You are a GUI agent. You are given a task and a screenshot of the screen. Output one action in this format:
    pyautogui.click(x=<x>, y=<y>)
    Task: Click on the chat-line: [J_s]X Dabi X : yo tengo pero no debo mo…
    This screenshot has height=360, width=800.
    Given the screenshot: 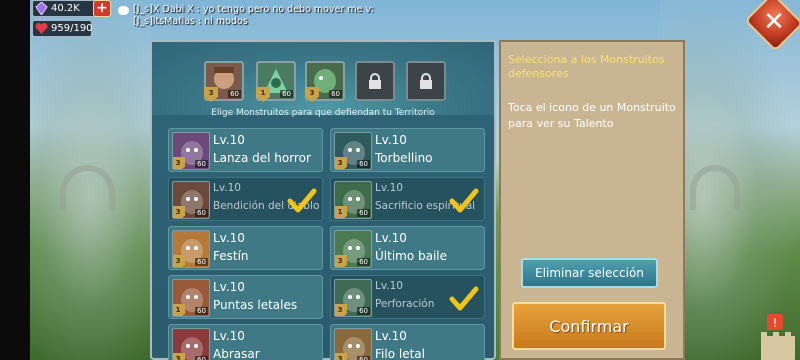 What is the action you would take?
    pyautogui.click(x=253, y=9)
    